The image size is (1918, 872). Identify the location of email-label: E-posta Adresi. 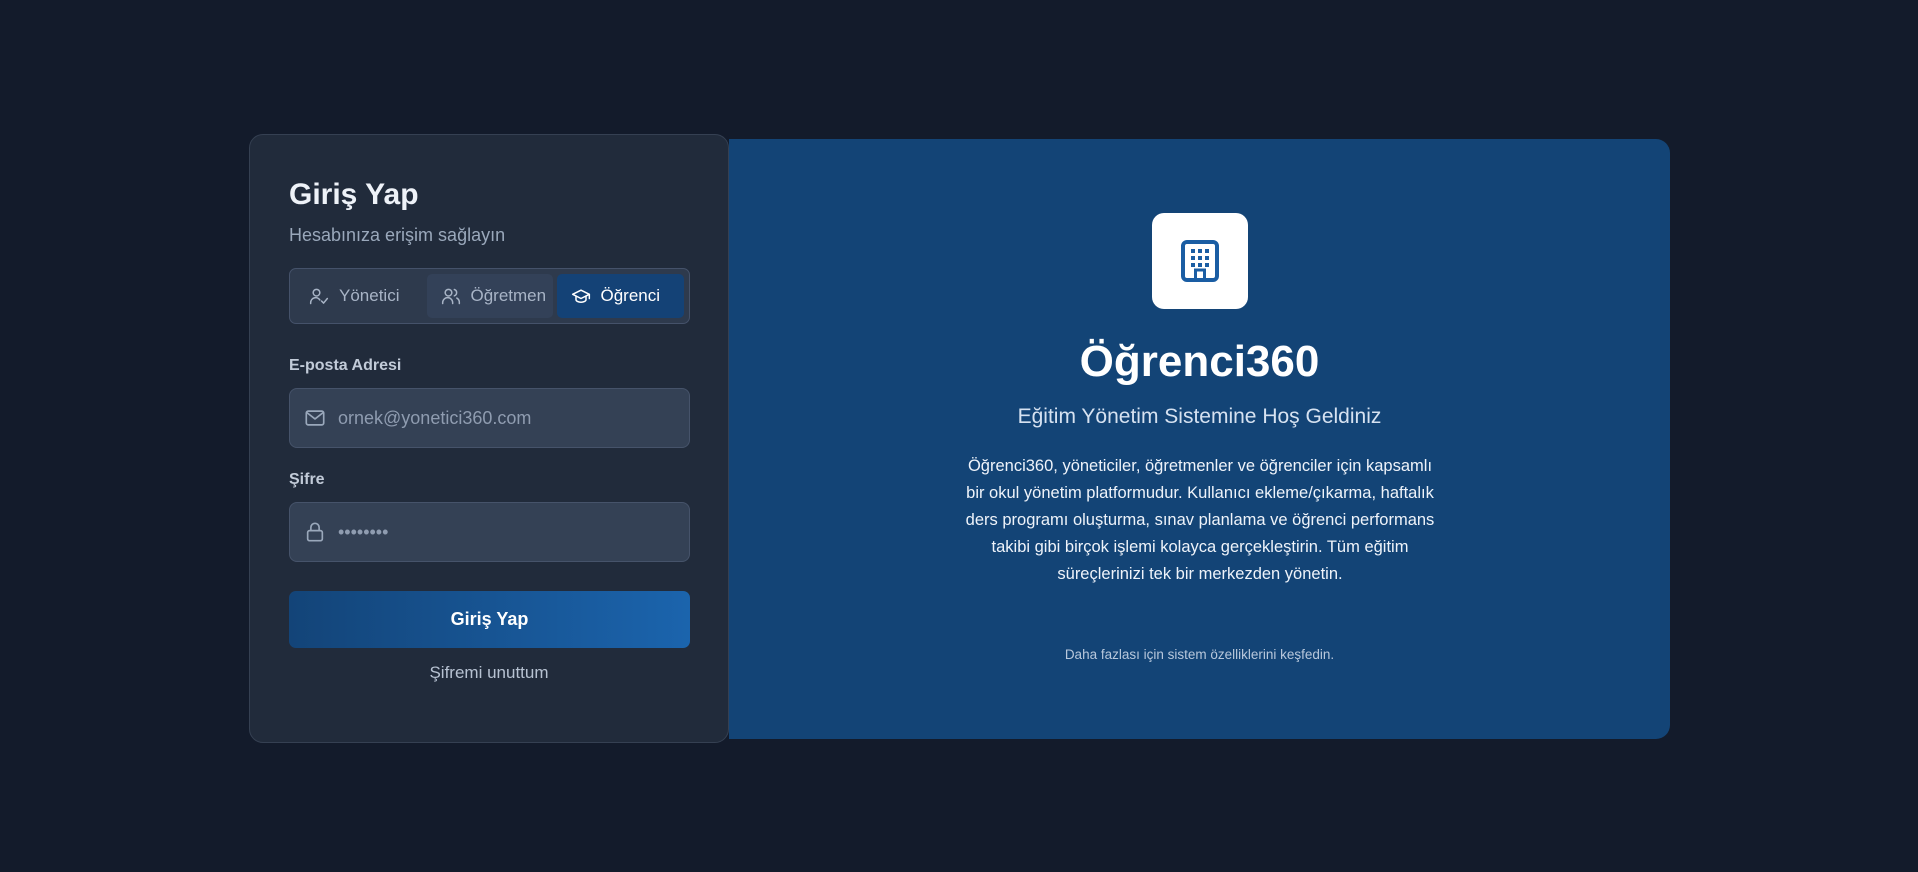
(345, 365).